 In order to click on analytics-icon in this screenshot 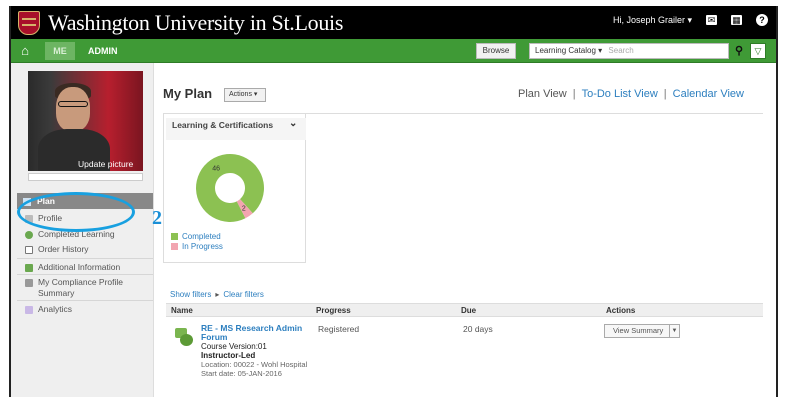, I will do `click(29, 309)`.